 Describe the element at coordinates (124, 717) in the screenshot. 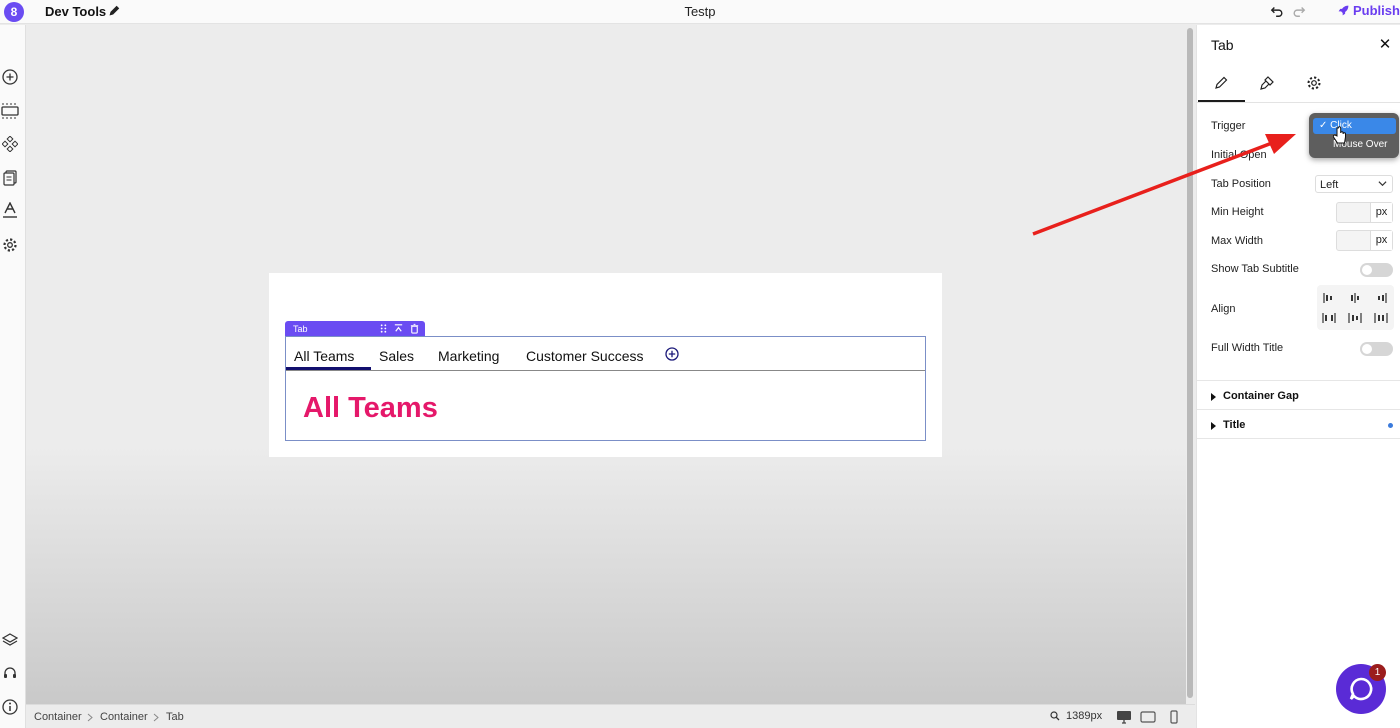

I see `breadcrumb-container-2: Container` at that location.